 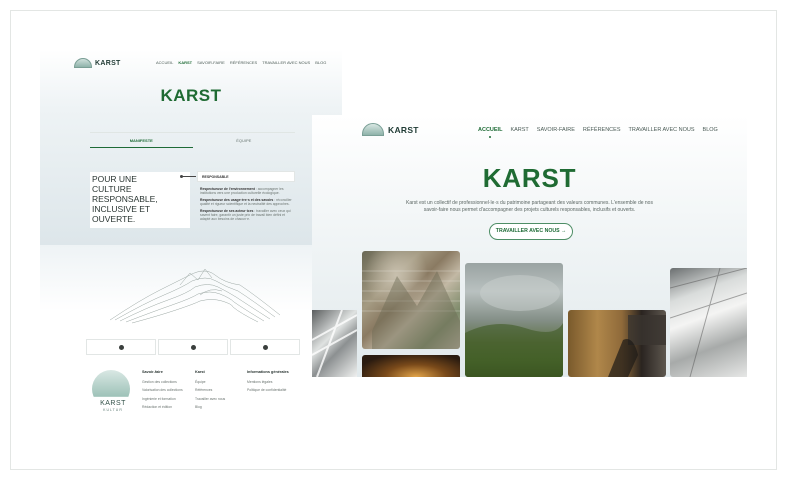 What do you see at coordinates (710, 130) in the screenshot?
I see `menu-blog: BLOG` at bounding box center [710, 130].